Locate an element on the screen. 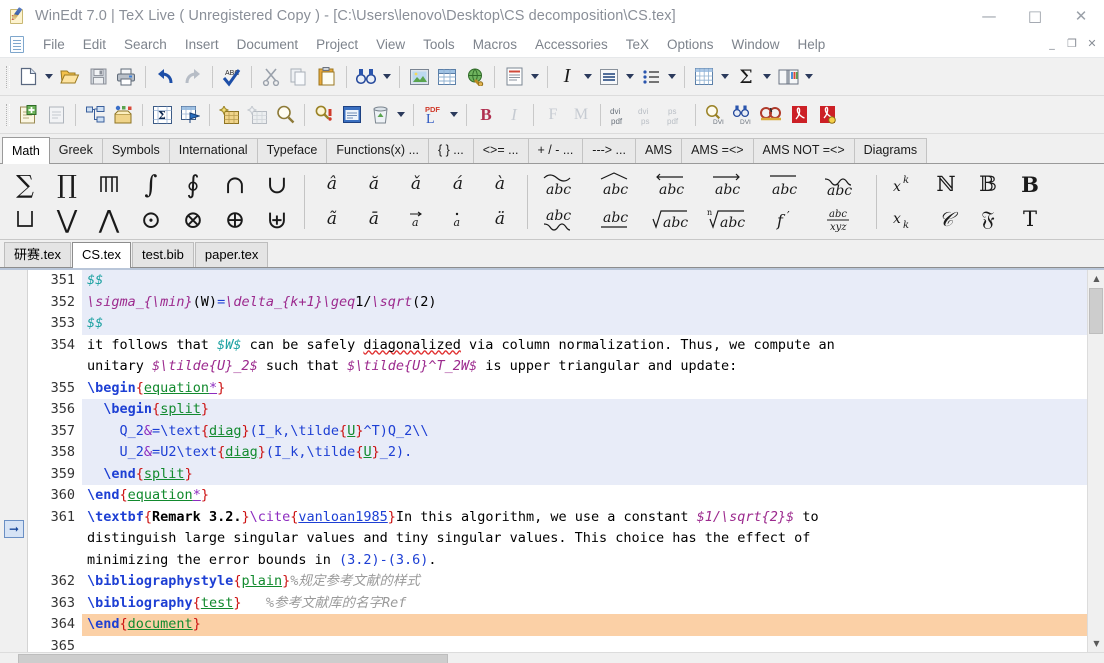  code-line-text: \bibliography{test} %参考文献库的名字Ref is located at coordinates (593, 604).